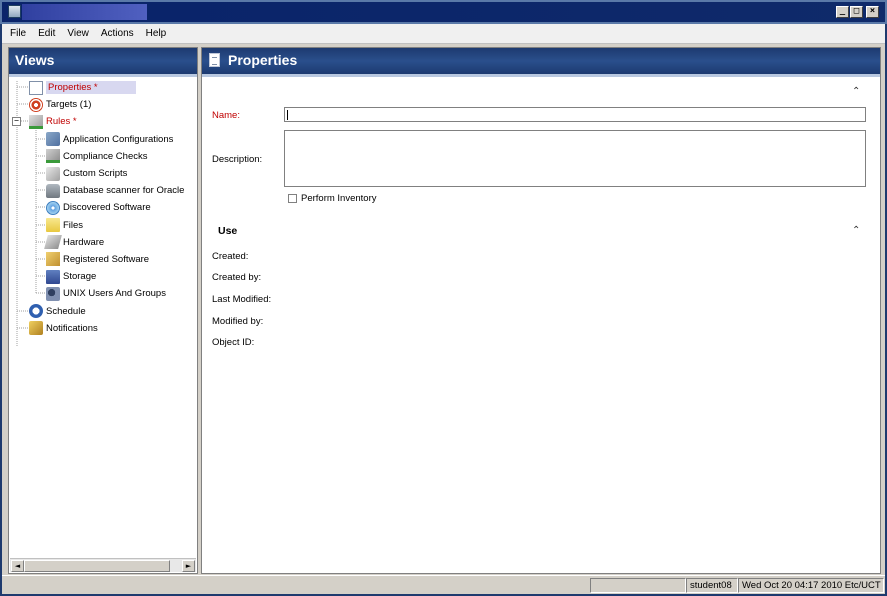  I want to click on clock-icon, so click(36, 311).